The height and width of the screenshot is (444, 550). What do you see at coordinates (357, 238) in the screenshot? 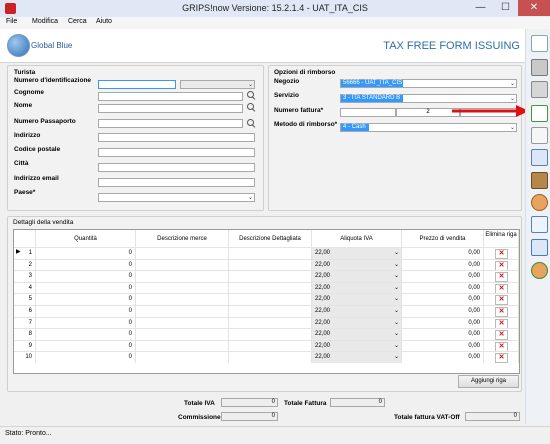
I see `col-header-vat-rate: Aliquota IVA` at bounding box center [357, 238].